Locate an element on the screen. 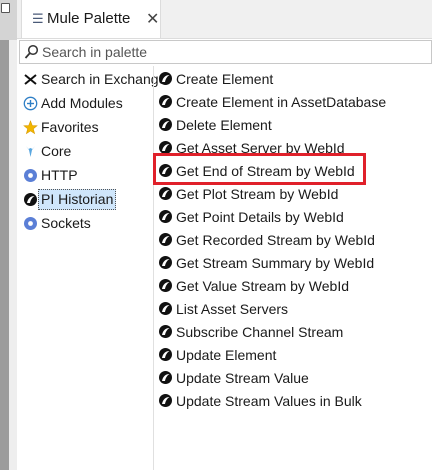 Image resolution: width=432 pixels, height=470 pixels. operation-item: Get Recorded Stream by WebId is located at coordinates (292, 240).